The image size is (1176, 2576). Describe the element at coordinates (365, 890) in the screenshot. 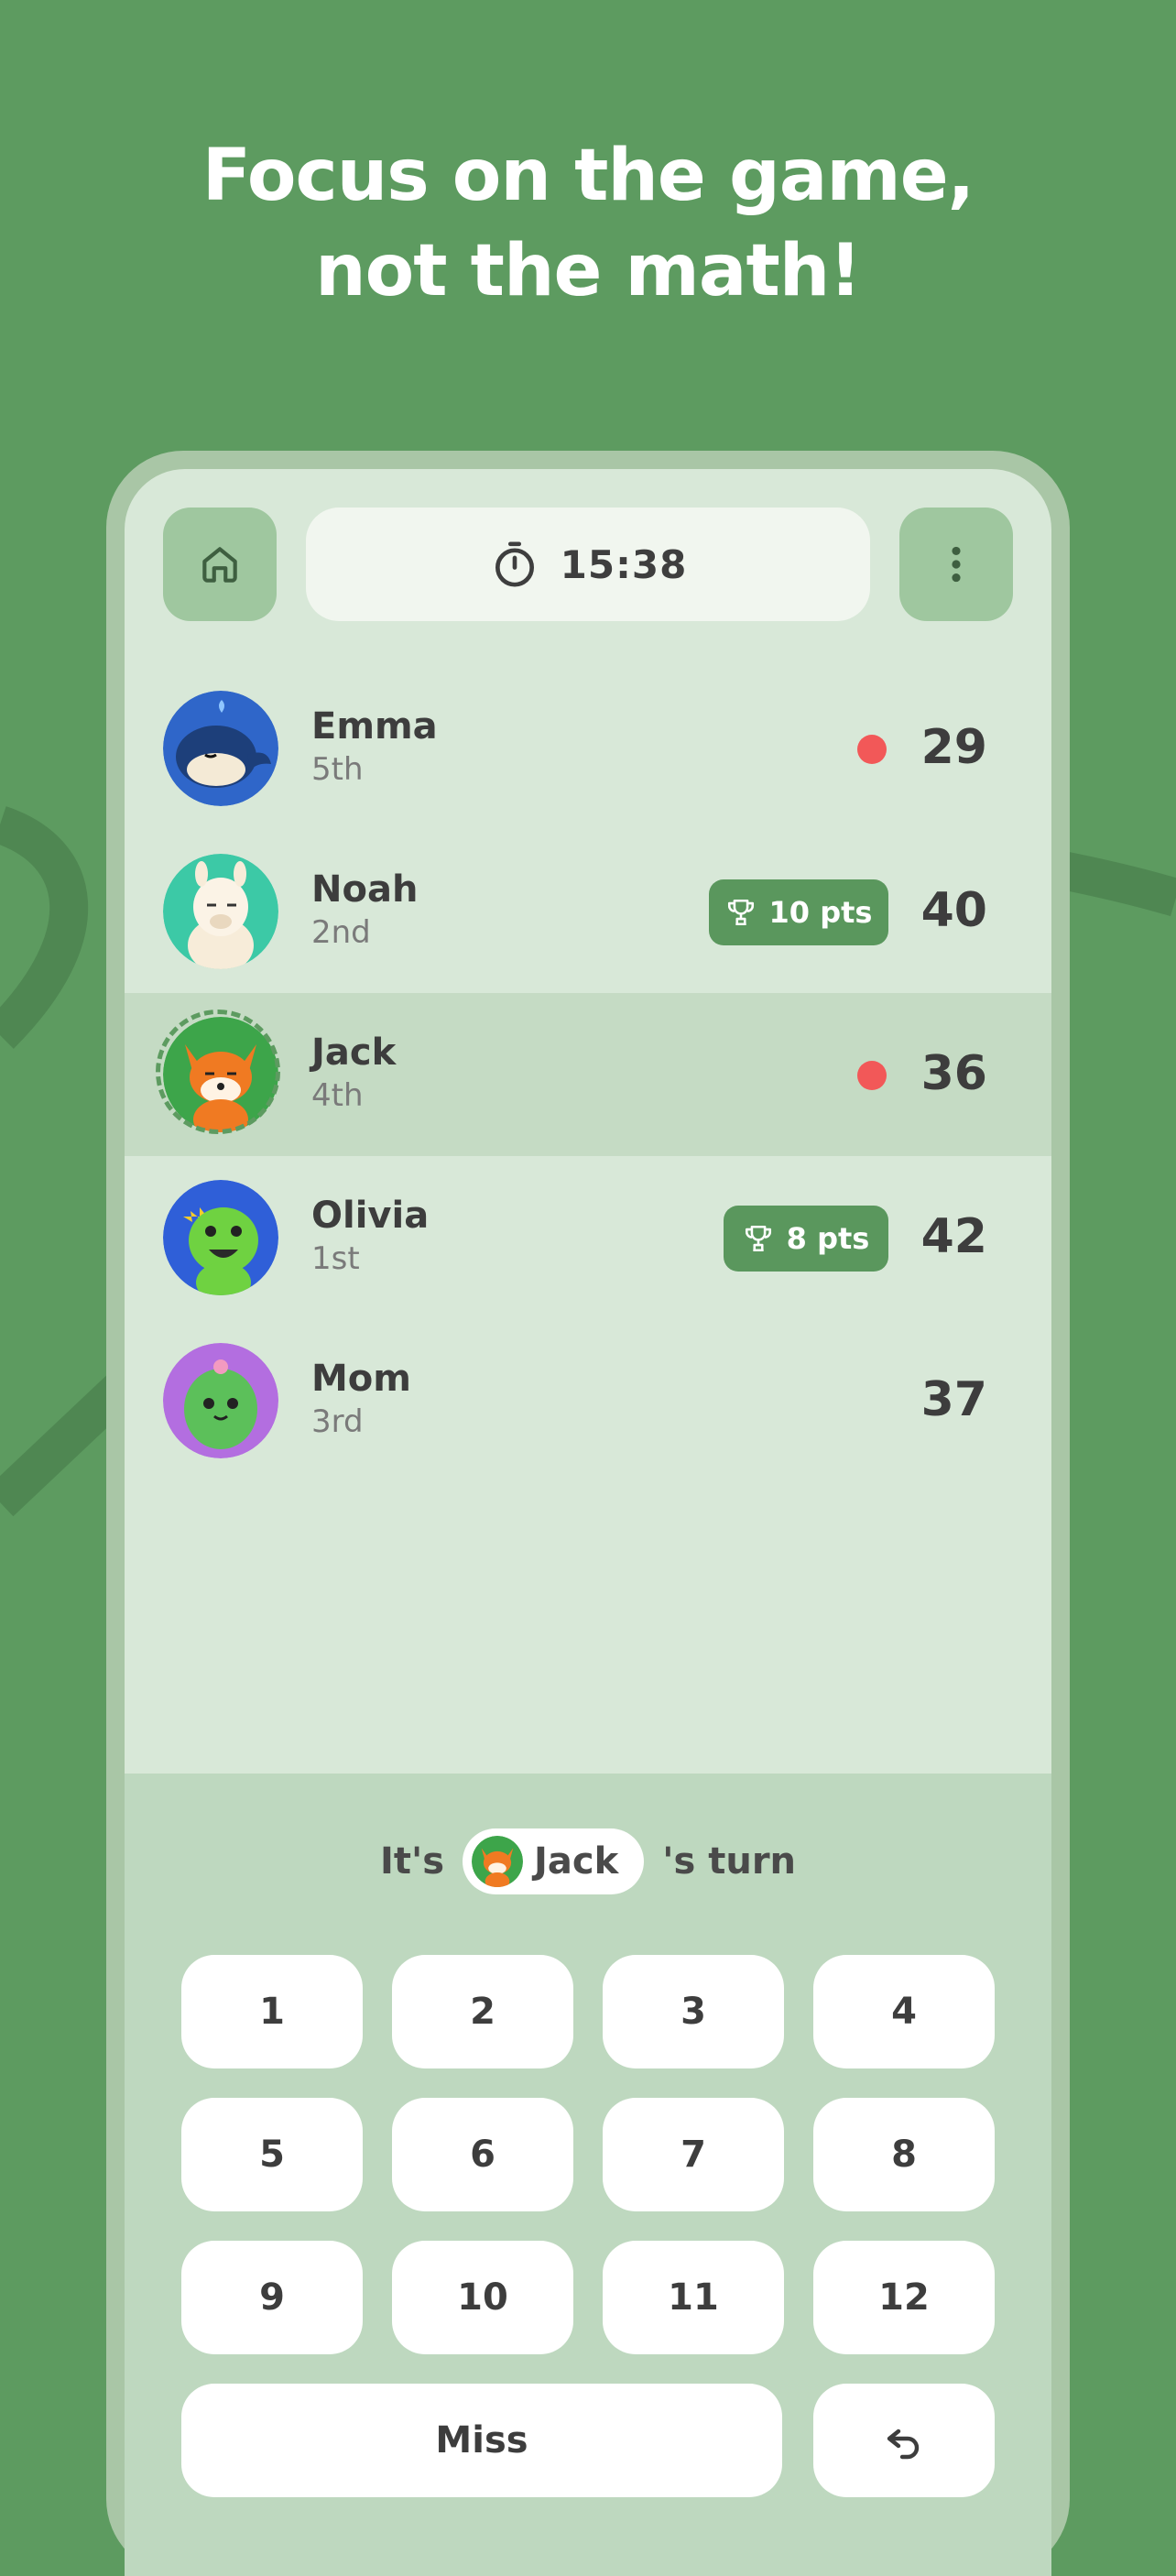

I see `player-name: Noah` at that location.